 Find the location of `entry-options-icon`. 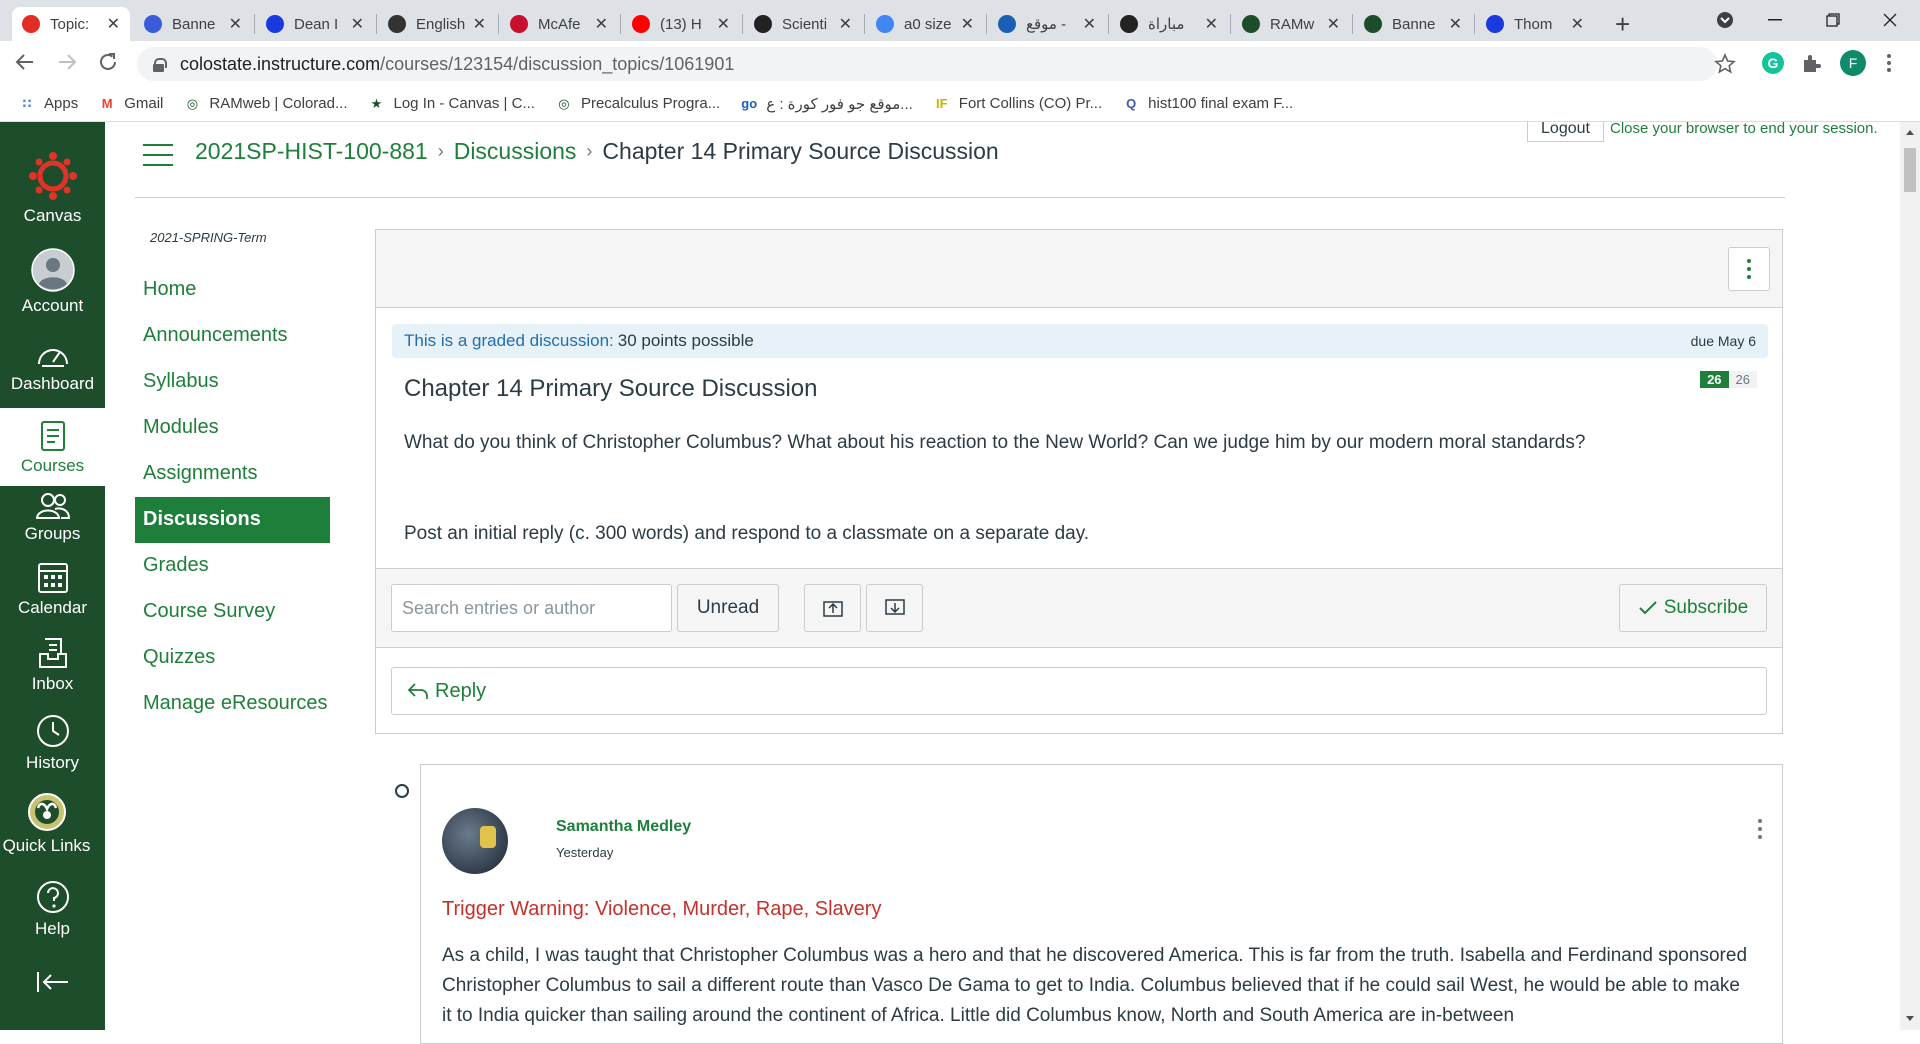

entry-options-icon is located at coordinates (1760, 829).